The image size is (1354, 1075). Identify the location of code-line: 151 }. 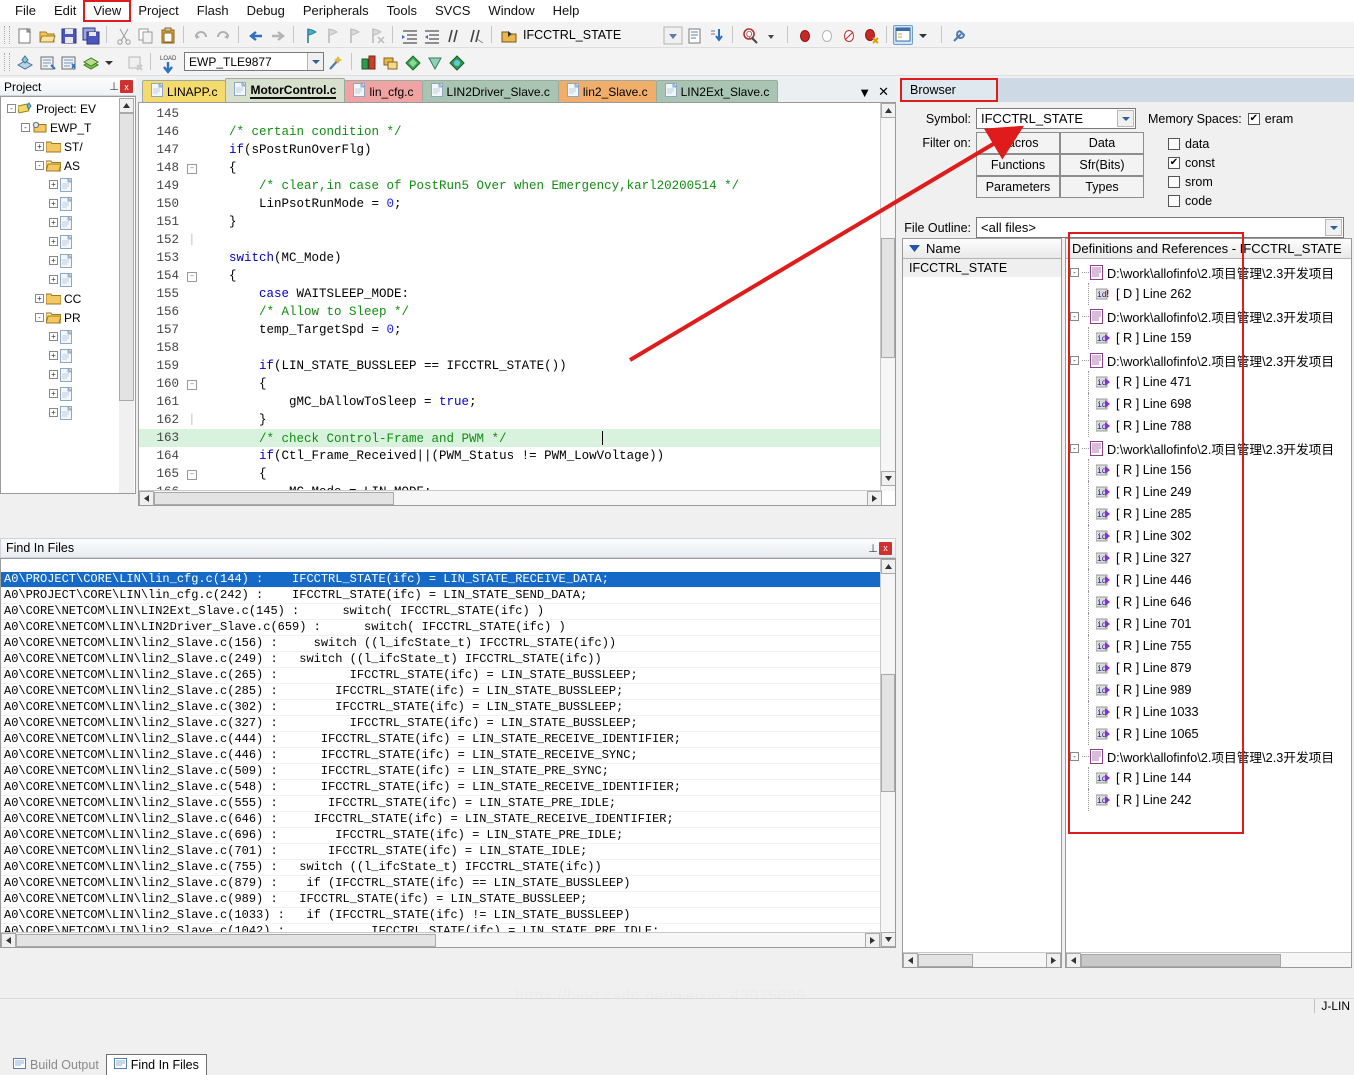
(517, 222).